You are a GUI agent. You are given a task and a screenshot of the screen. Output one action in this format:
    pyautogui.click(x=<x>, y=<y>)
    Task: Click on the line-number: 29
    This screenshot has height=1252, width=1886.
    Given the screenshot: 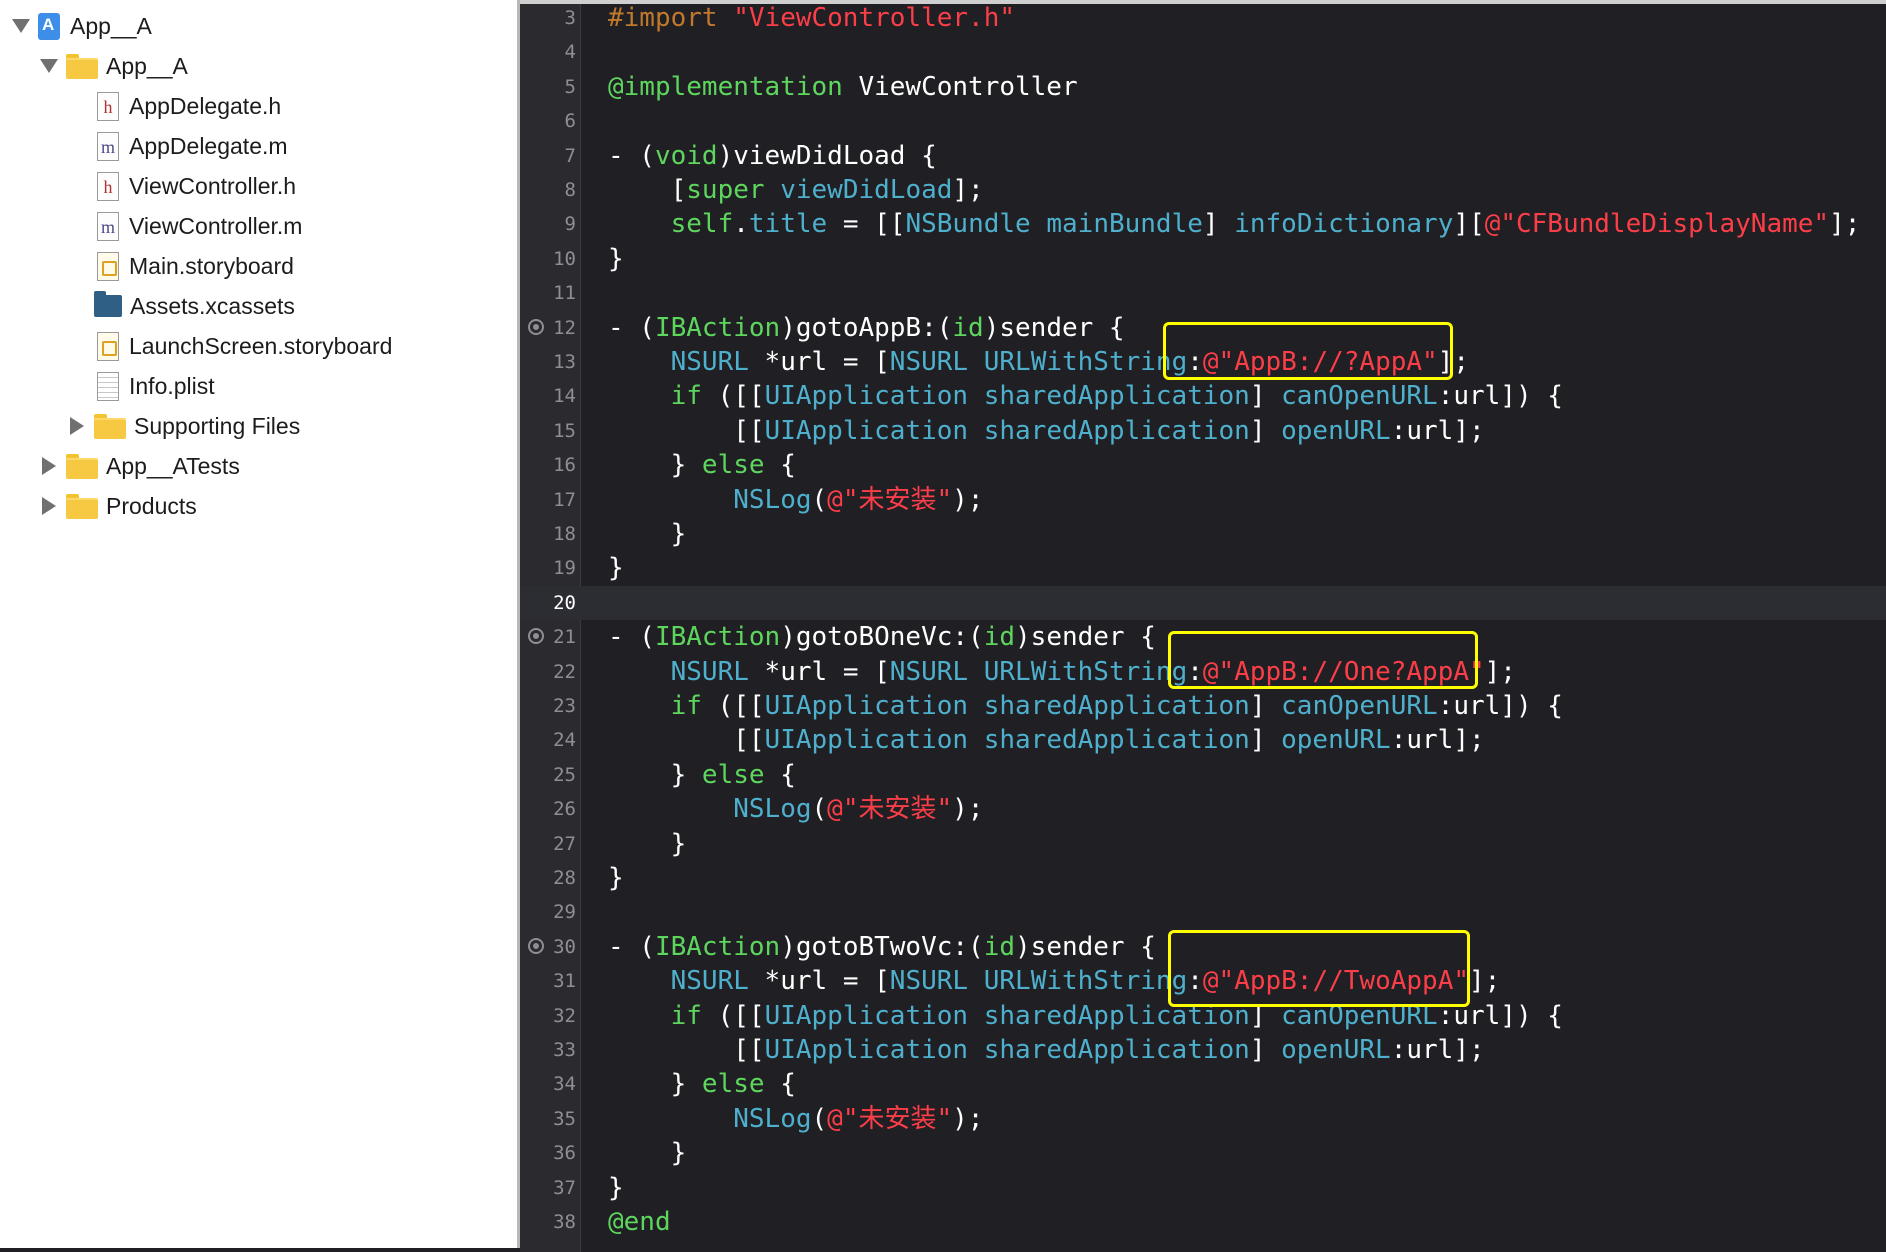 What is the action you would take?
    pyautogui.click(x=548, y=912)
    